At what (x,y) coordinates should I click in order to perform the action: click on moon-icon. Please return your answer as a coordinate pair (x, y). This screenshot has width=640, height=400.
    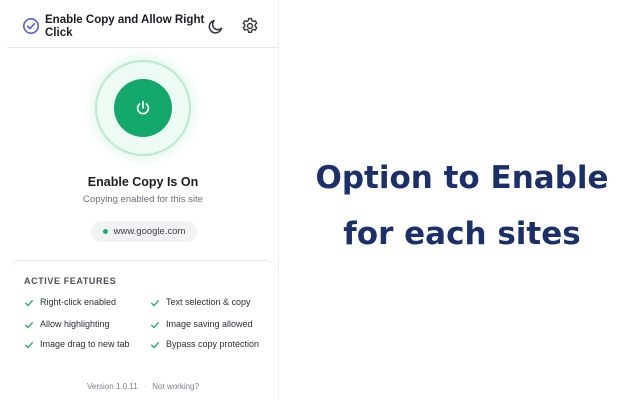
    Looking at the image, I should click on (215, 26).